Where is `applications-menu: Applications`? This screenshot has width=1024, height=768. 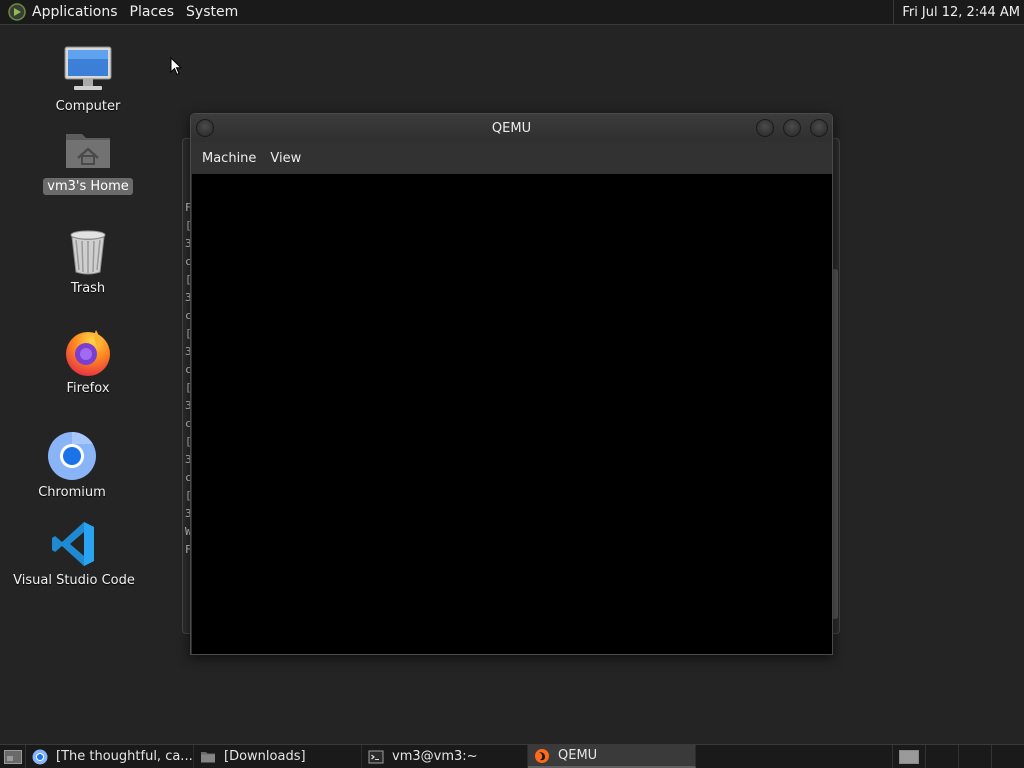
applications-menu: Applications is located at coordinates (62, 12).